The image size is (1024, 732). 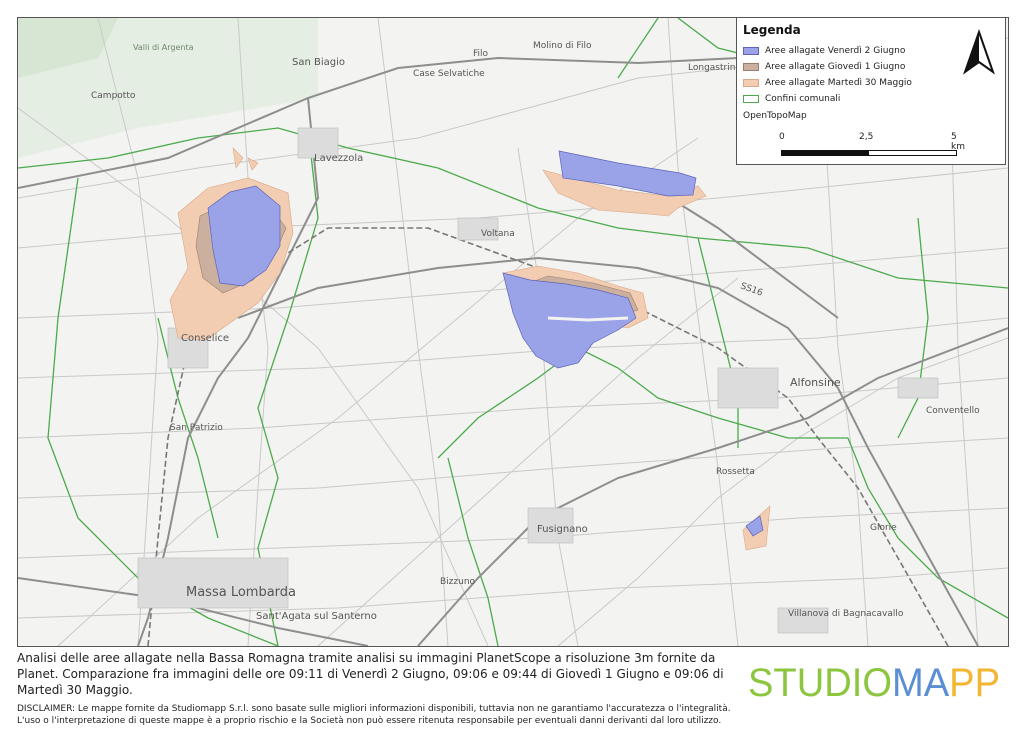 What do you see at coordinates (196, 428) in the screenshot?
I see `label-san-patrizio: San Patrizio` at bounding box center [196, 428].